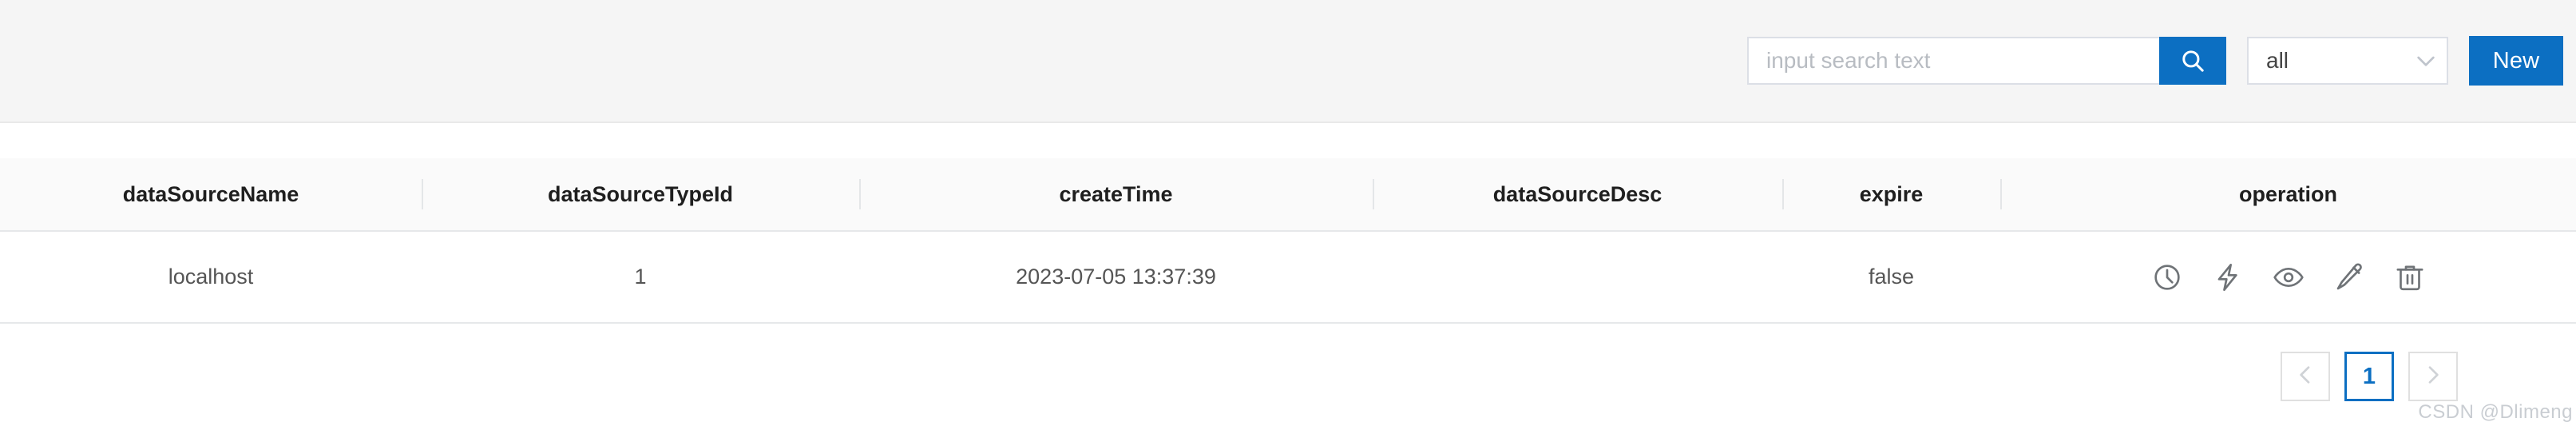 The height and width of the screenshot is (422, 2576). Describe the element at coordinates (2347, 61) in the screenshot. I see `filter-select: all` at that location.